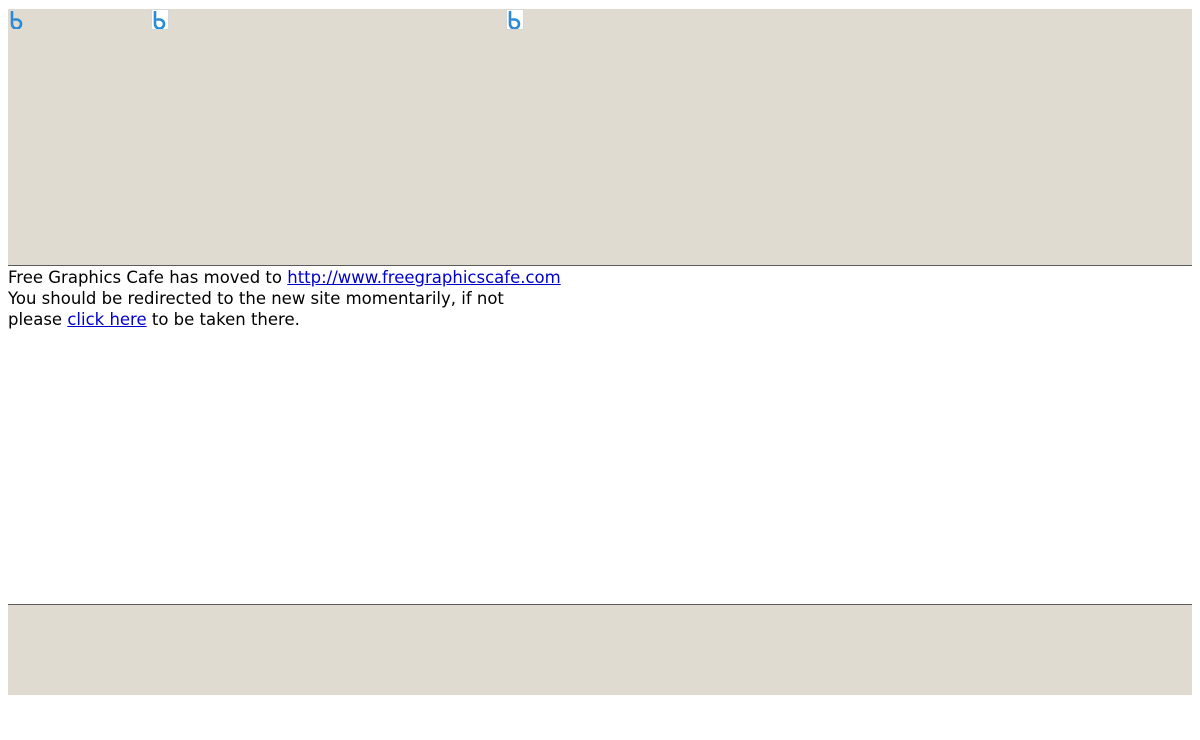  I want to click on footer-banner, so click(600, 649).